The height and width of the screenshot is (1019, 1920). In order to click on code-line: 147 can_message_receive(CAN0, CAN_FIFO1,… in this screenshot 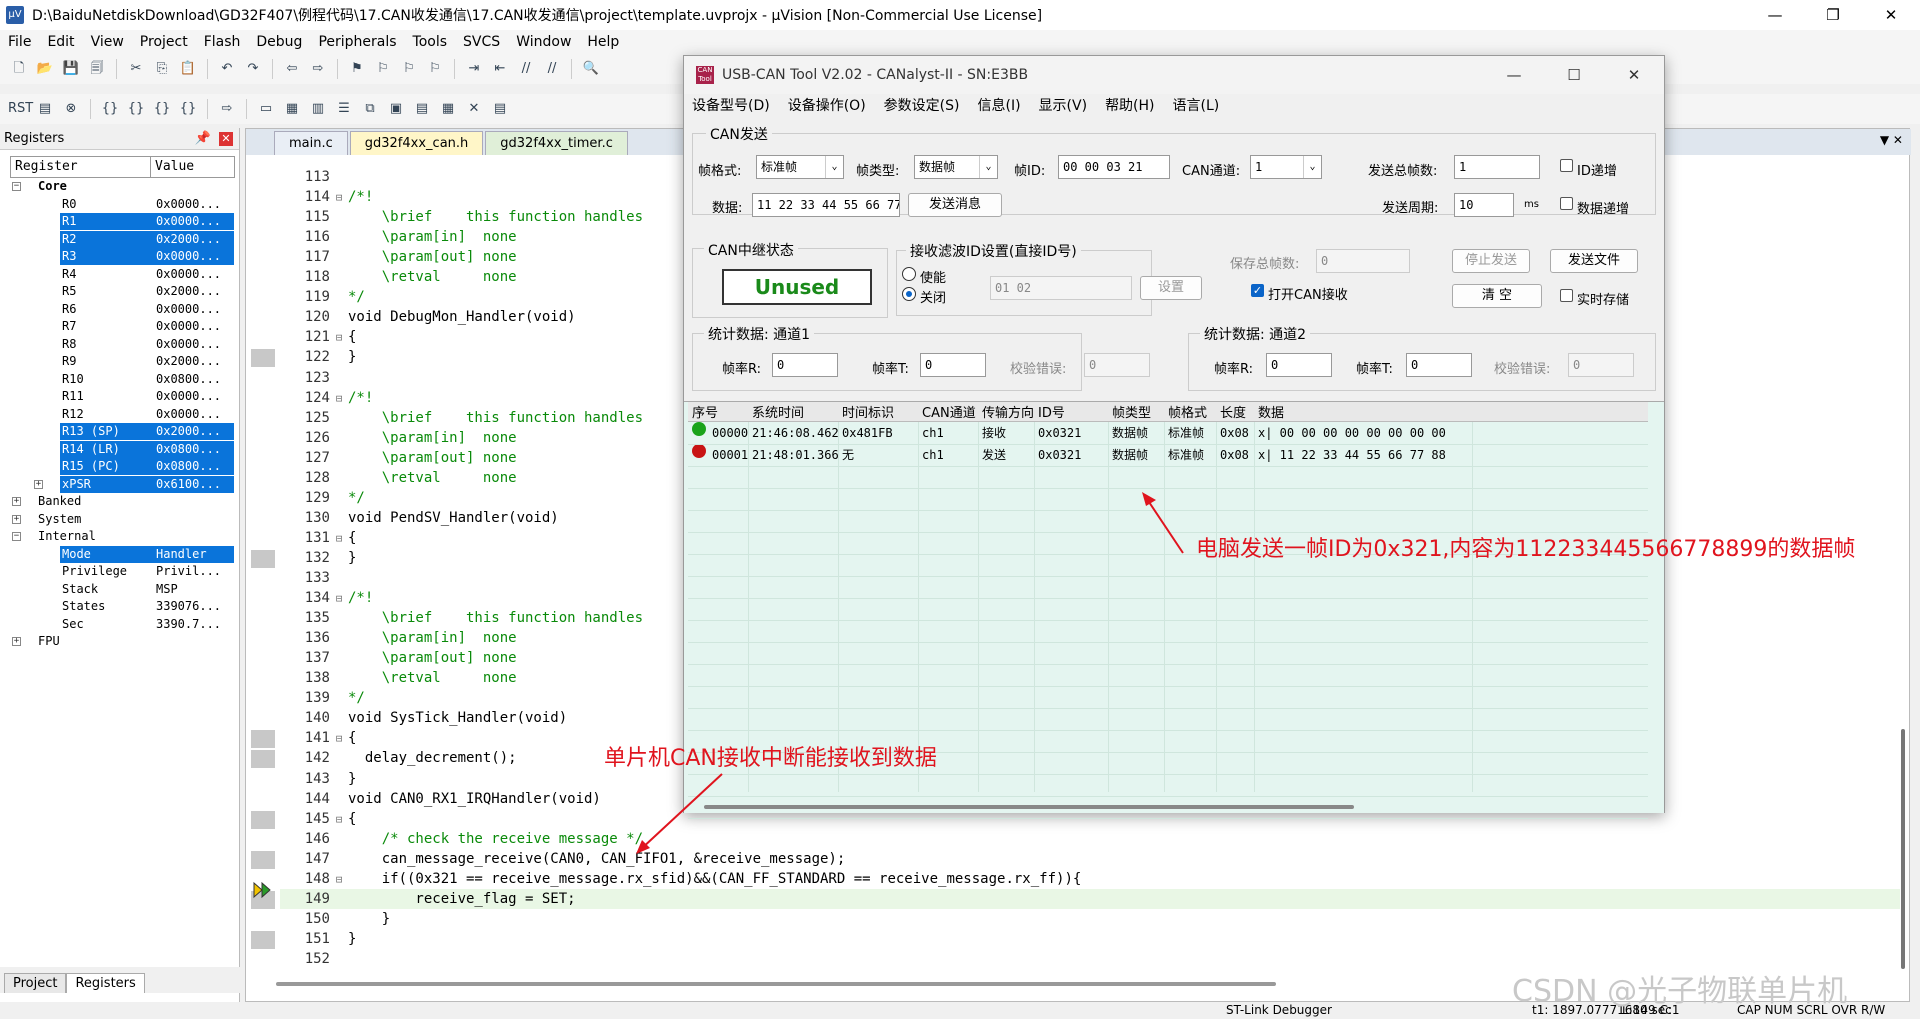, I will do `click(1090, 859)`.